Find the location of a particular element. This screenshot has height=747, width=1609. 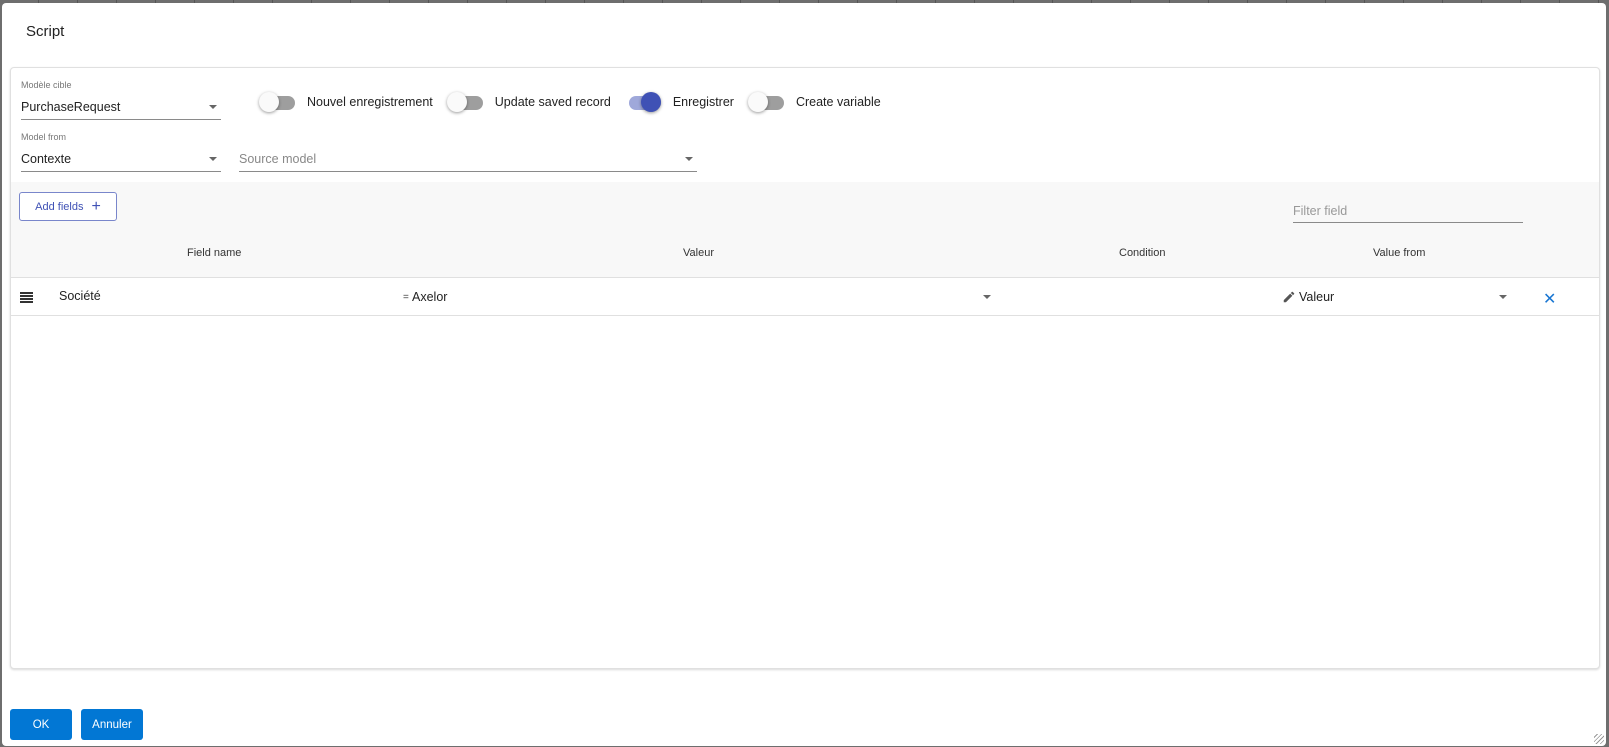

target-model-label: Modèle cible is located at coordinates (46, 85).